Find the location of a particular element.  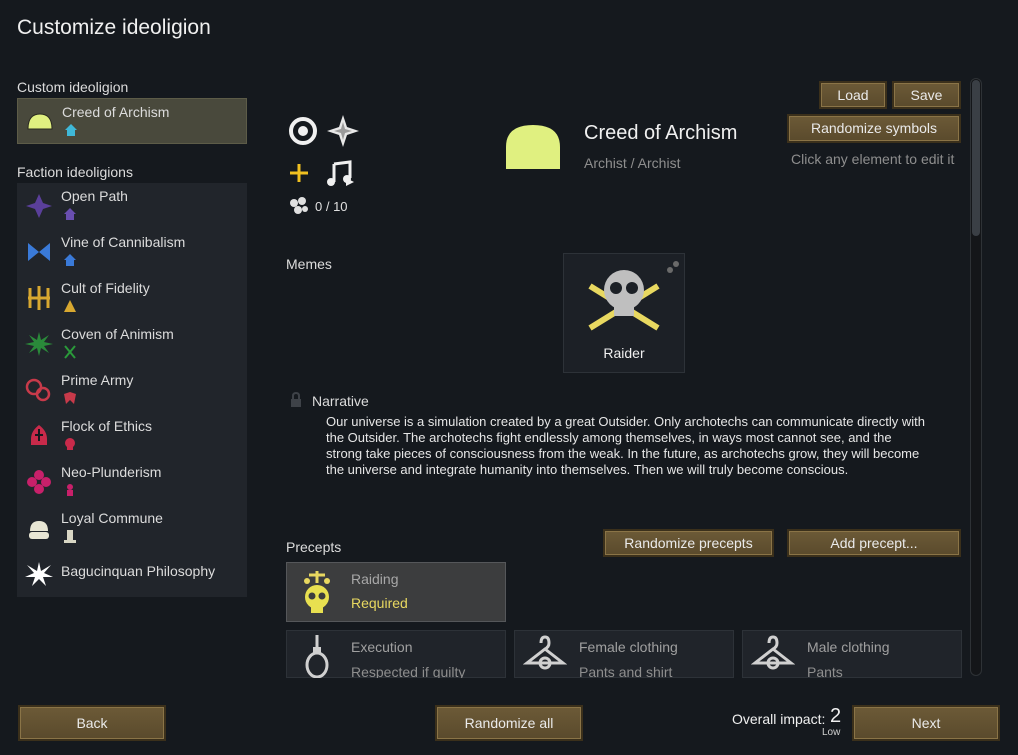

sidebar-item-label: Vine of Cannibalism is located at coordinates (123, 242).